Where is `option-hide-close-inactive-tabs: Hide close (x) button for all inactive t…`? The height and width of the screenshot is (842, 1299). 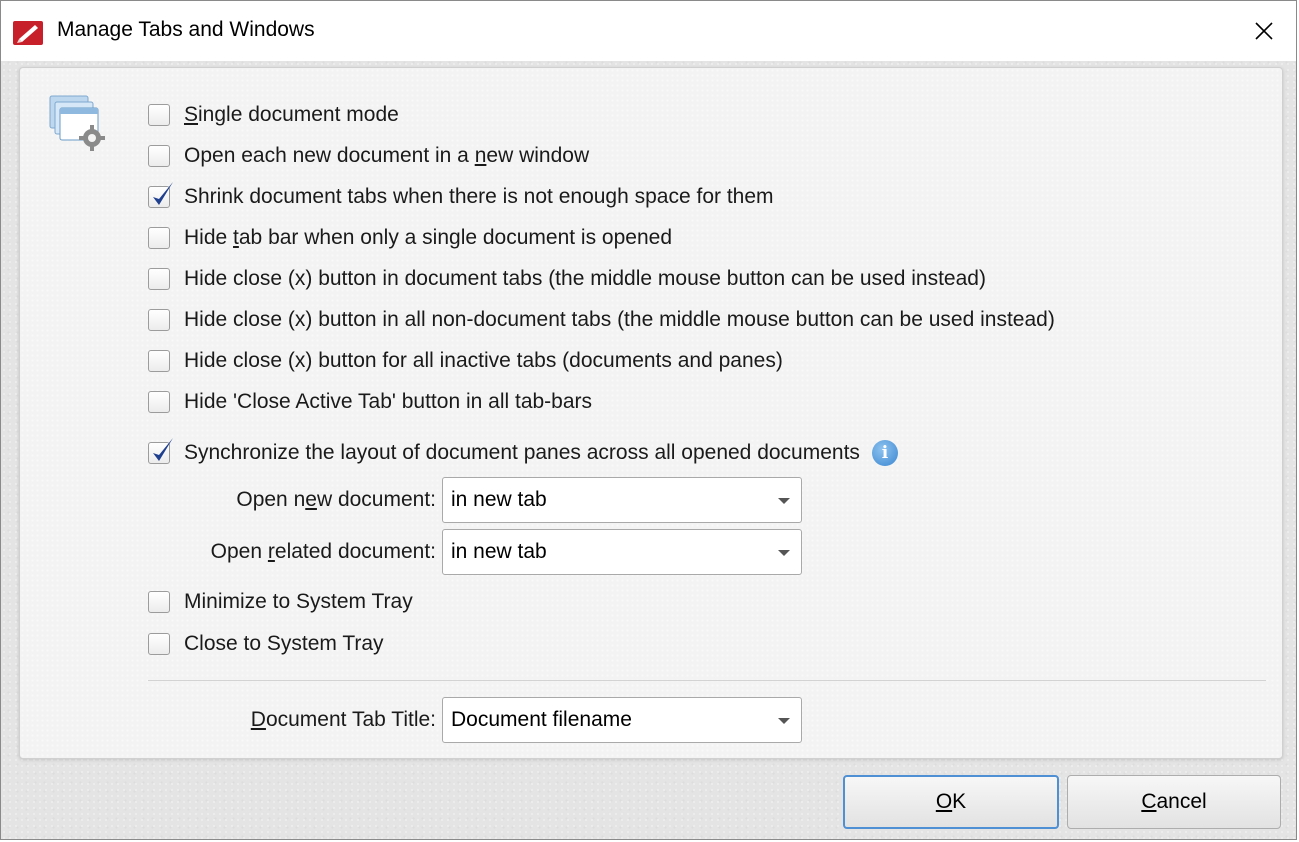 option-hide-close-inactive-tabs: Hide close (x) button for all inactive t… is located at coordinates (465, 361).